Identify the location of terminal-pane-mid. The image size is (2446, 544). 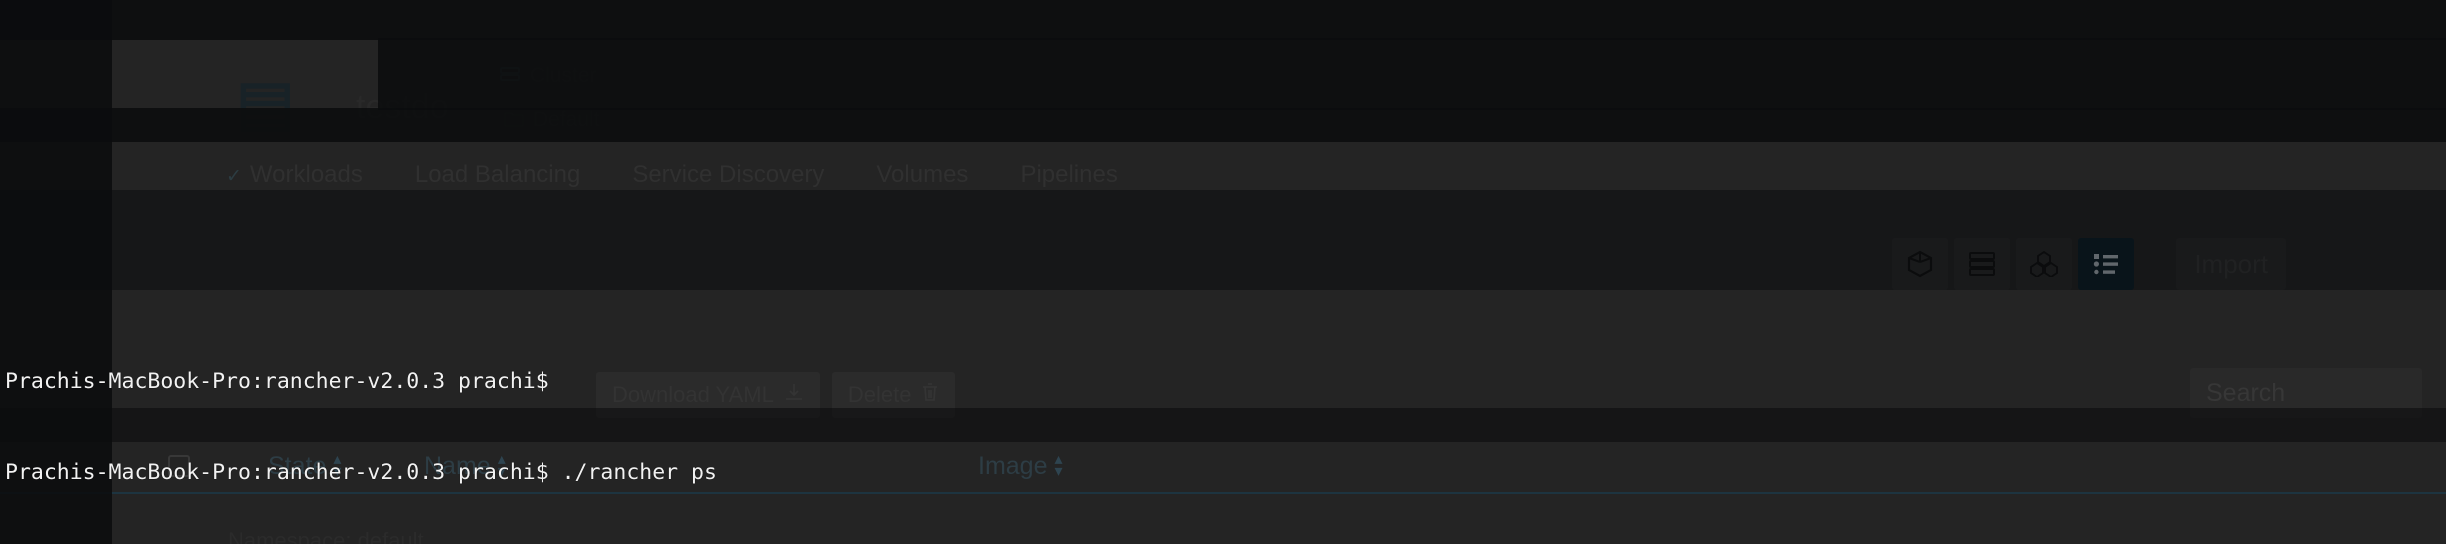
(1412, 74).